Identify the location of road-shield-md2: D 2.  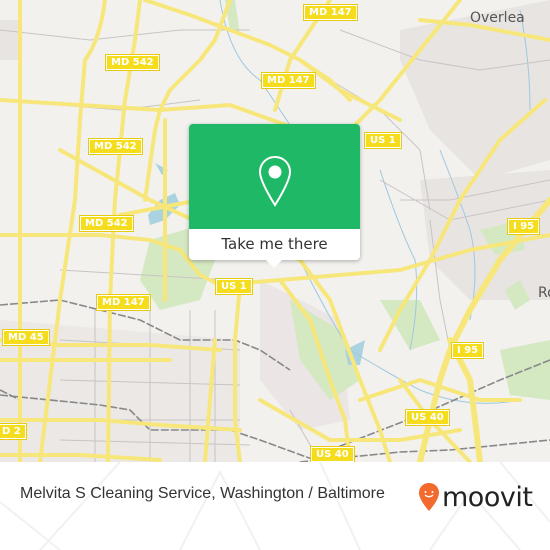
(13, 431).